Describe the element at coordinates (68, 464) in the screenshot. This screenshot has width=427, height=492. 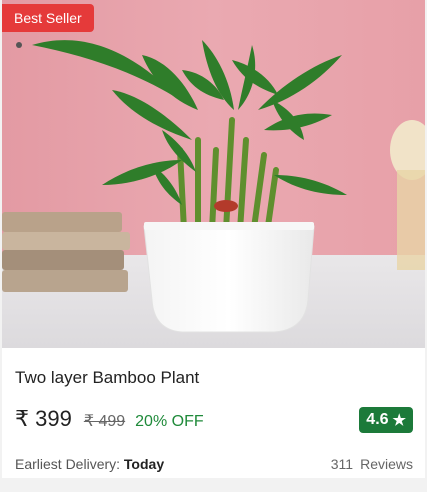
I see `delivery-label: Earliest Delivery:` at that location.